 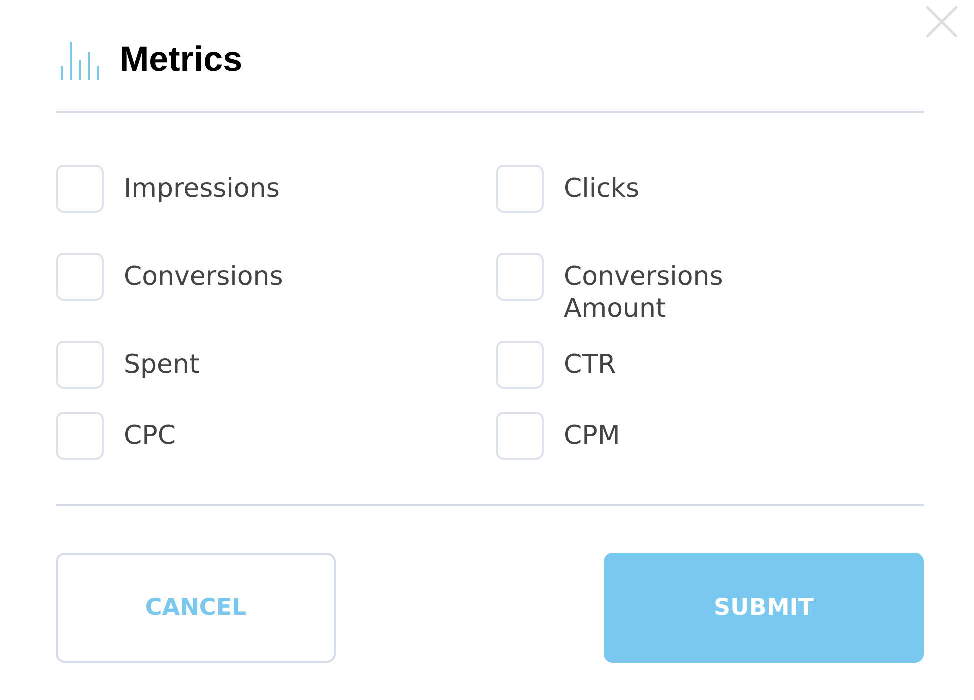 I want to click on checkbox-label: CTR, so click(x=591, y=365).